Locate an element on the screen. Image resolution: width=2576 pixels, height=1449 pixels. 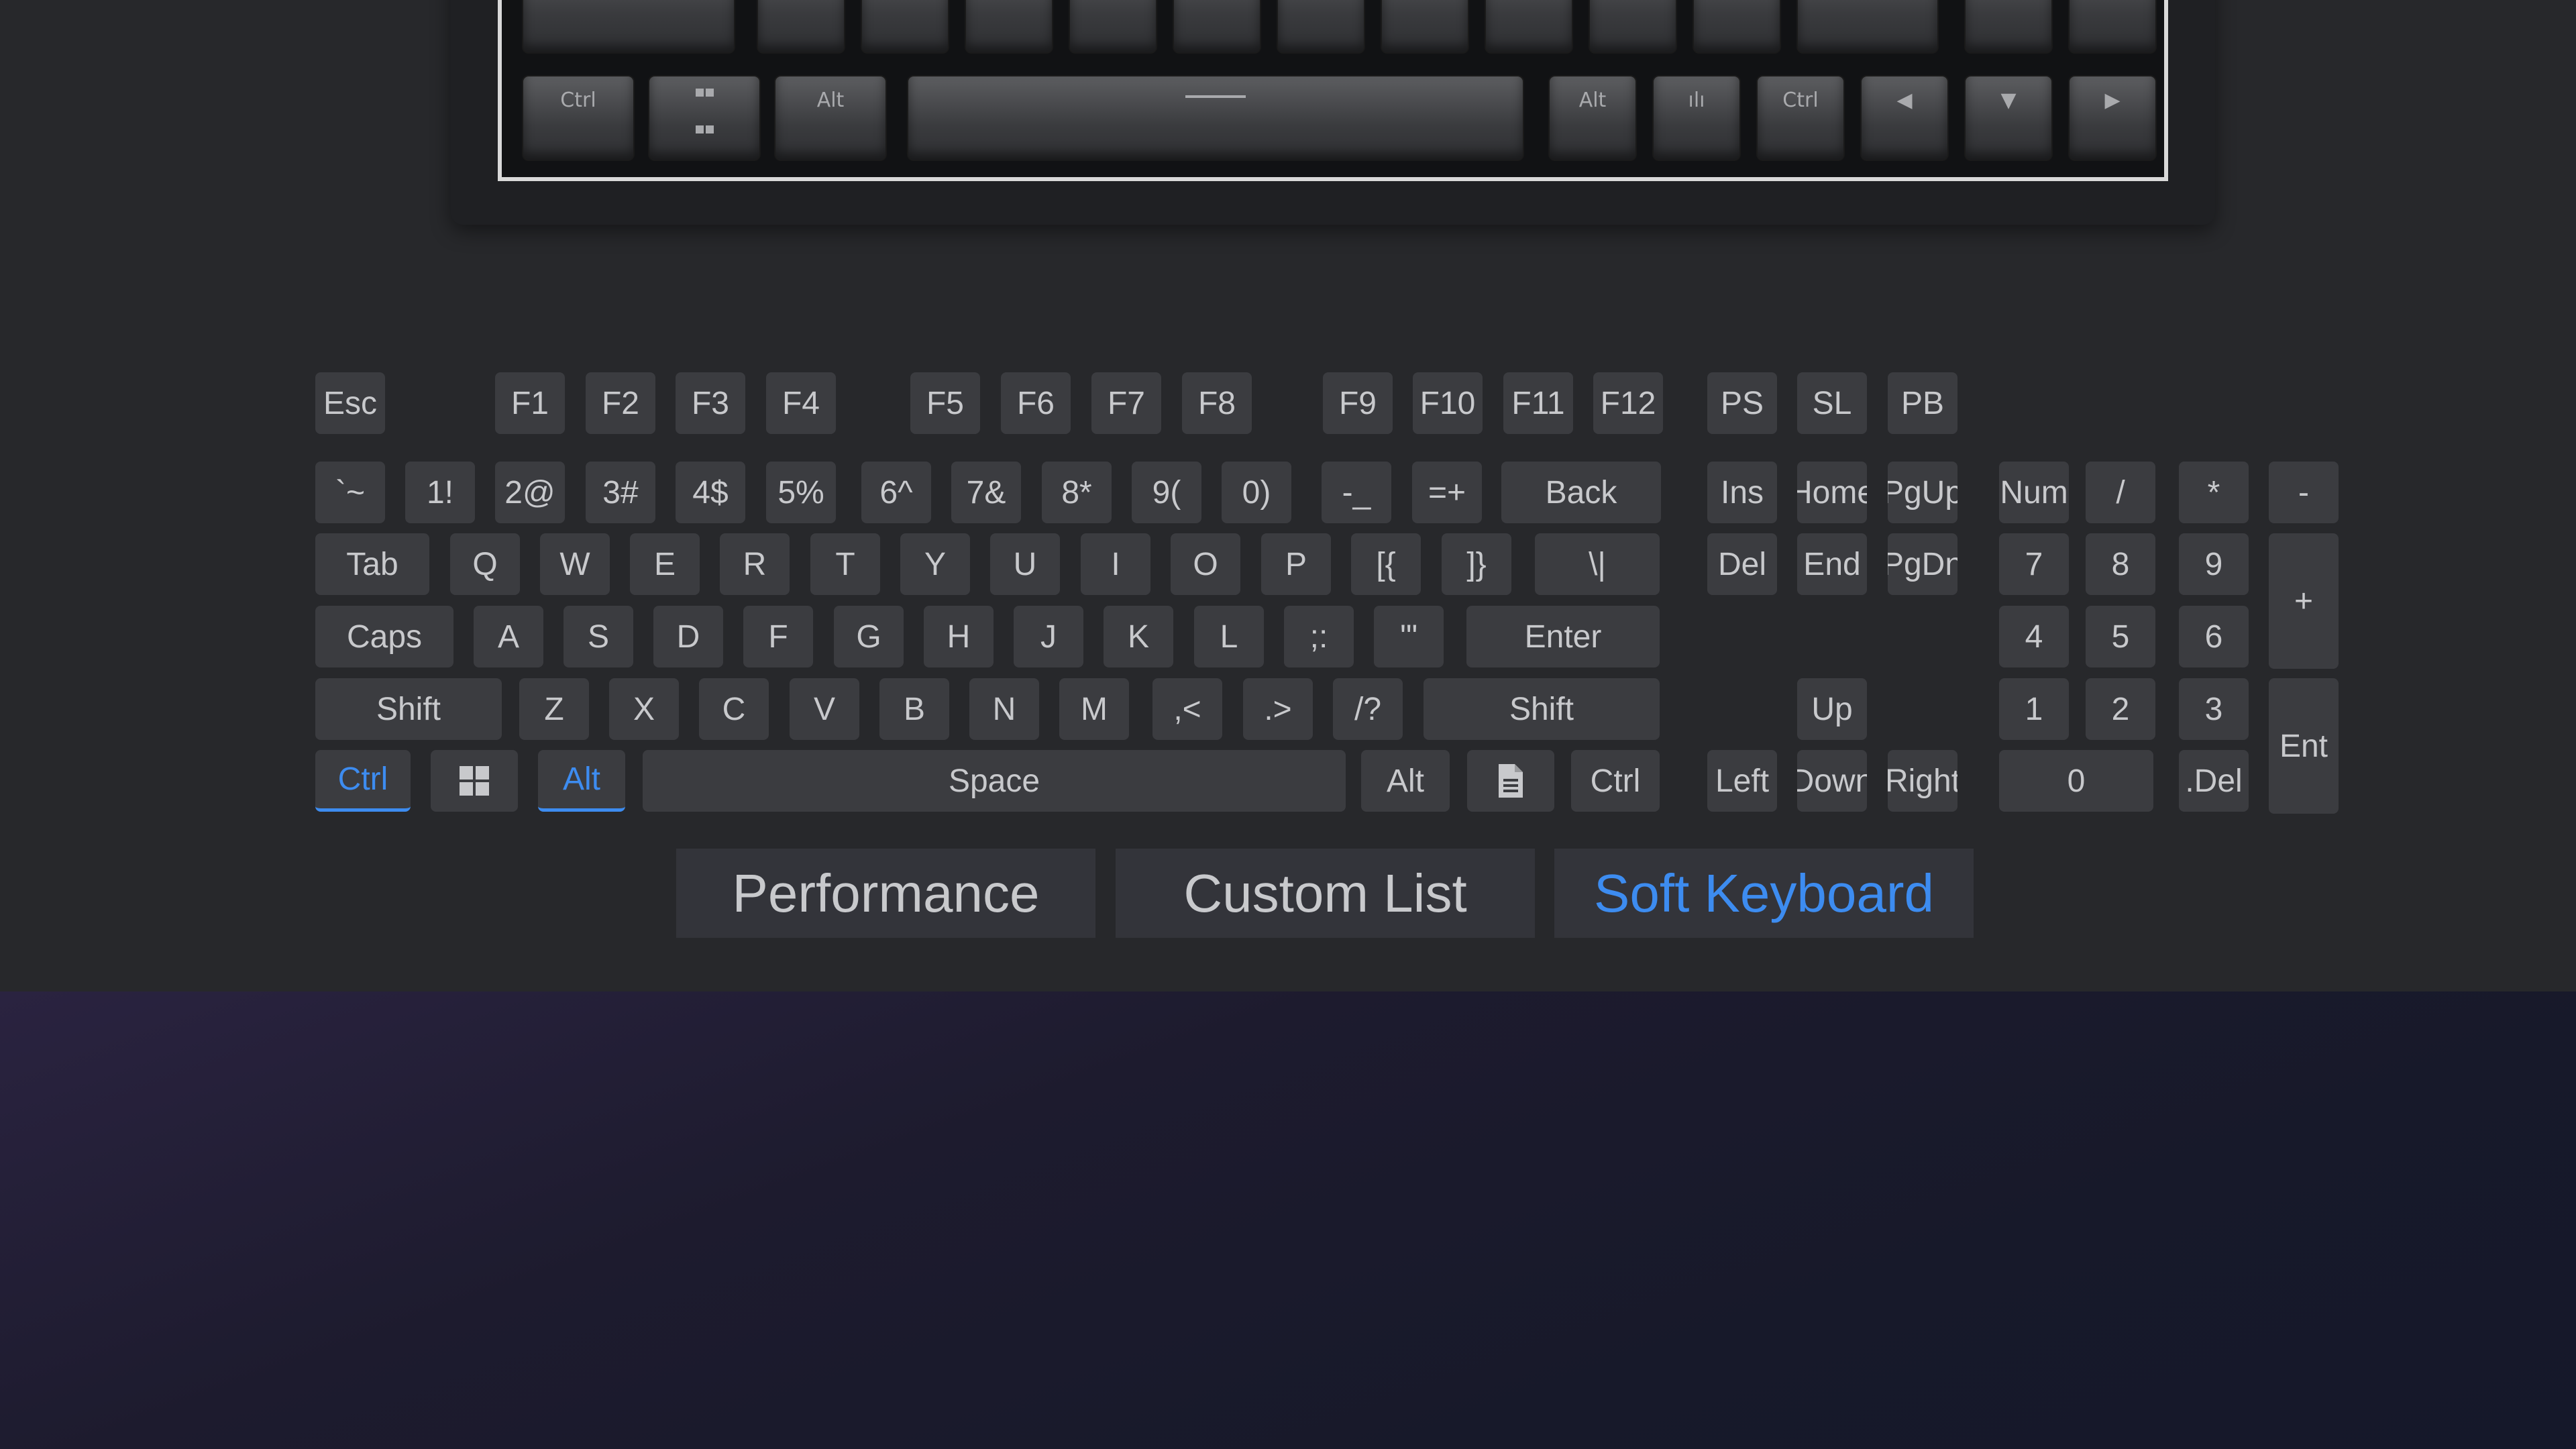
key-u: U is located at coordinates (1025, 564).